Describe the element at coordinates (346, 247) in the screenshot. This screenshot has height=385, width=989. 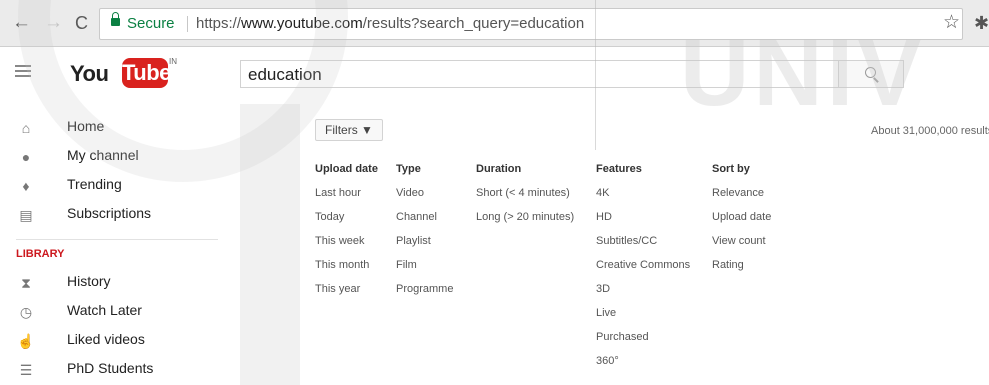
I see `filter-option: This week` at that location.